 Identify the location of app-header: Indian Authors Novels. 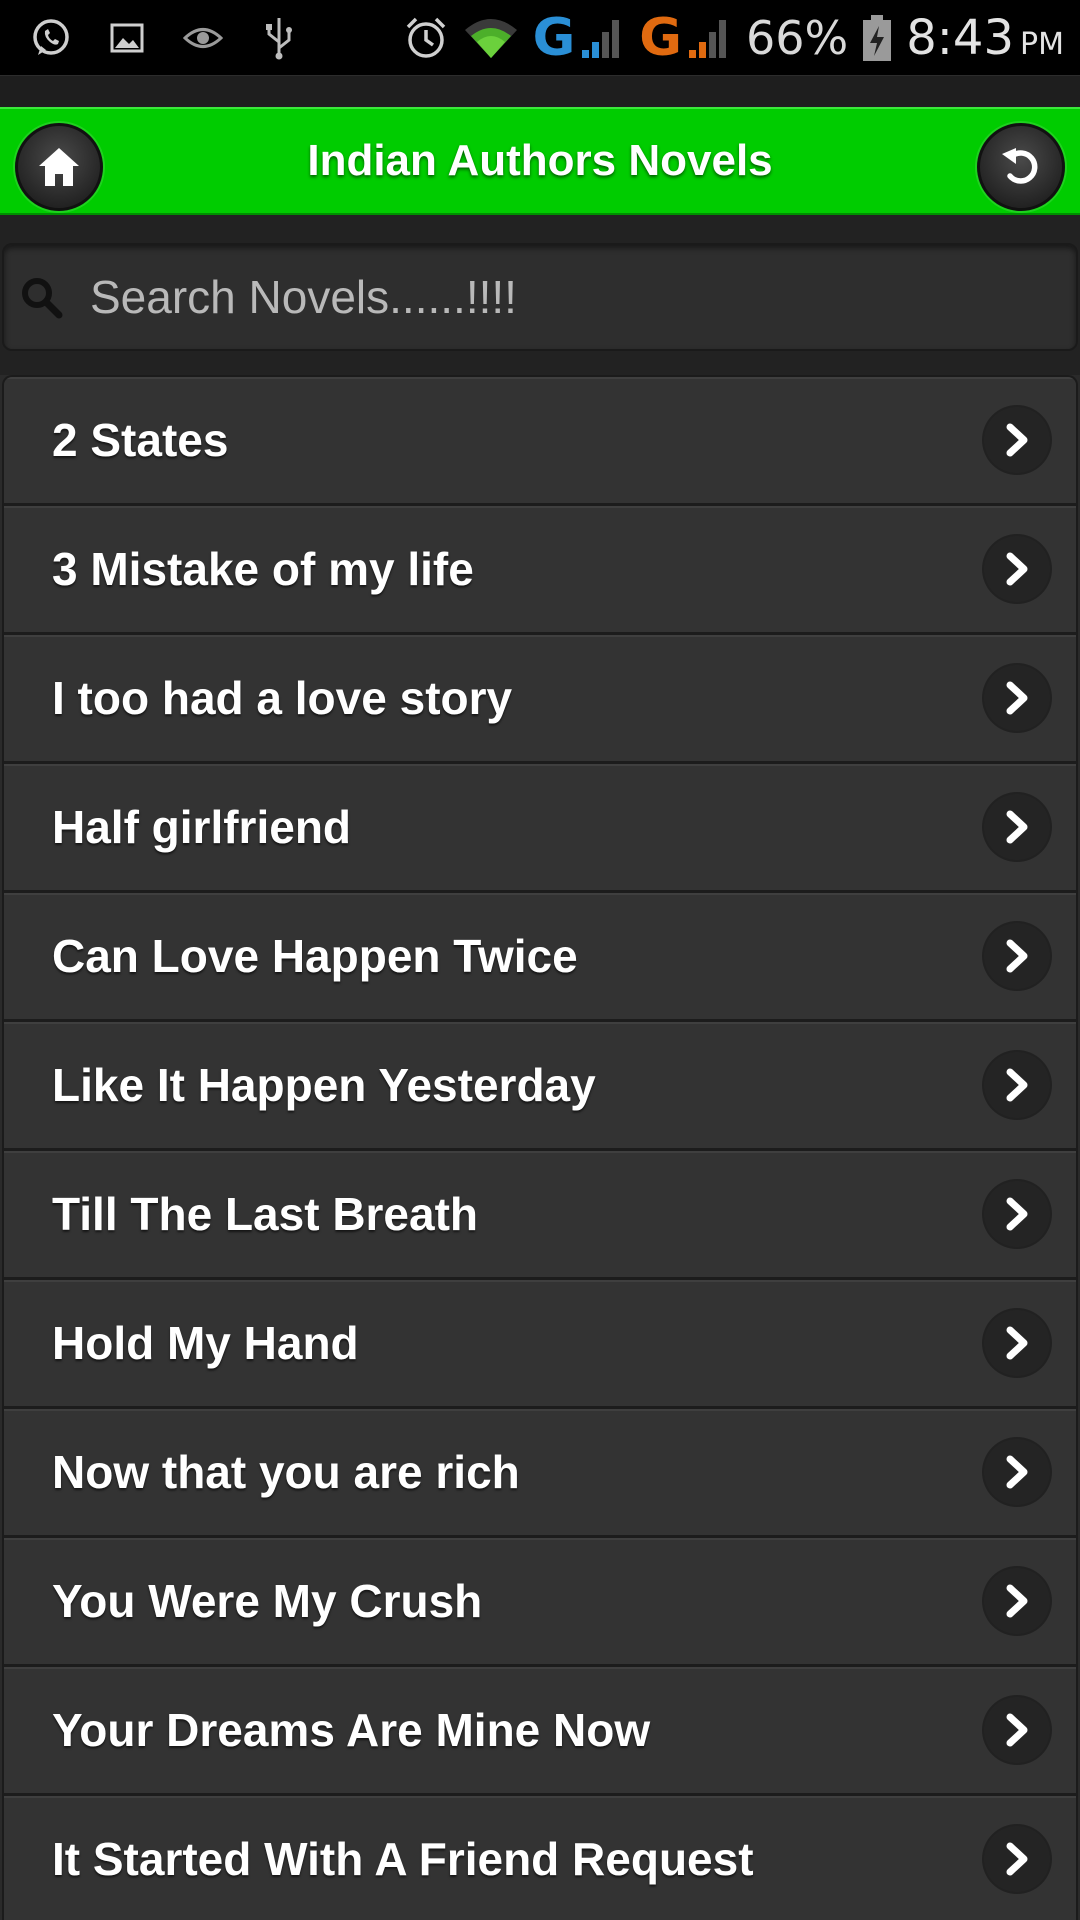
(540, 161).